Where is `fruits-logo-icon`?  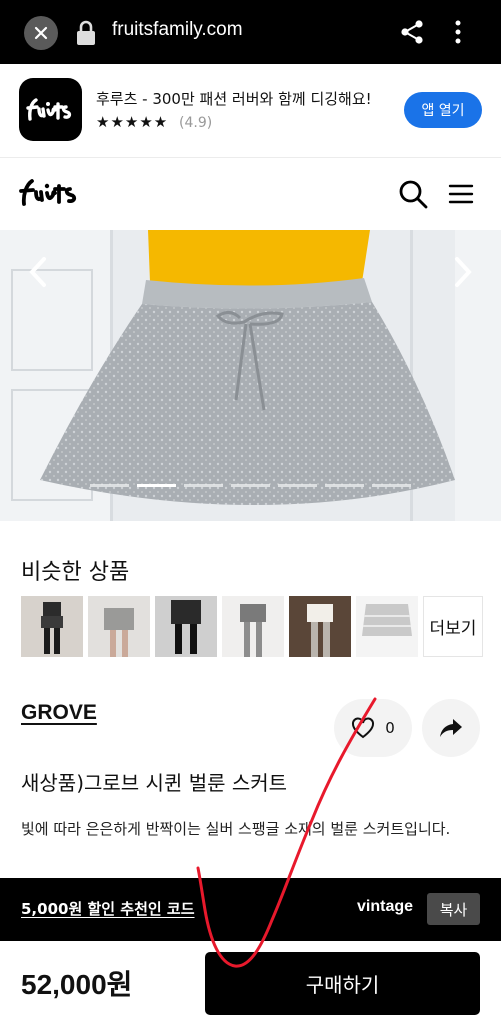 fruits-logo-icon is located at coordinates (48, 109).